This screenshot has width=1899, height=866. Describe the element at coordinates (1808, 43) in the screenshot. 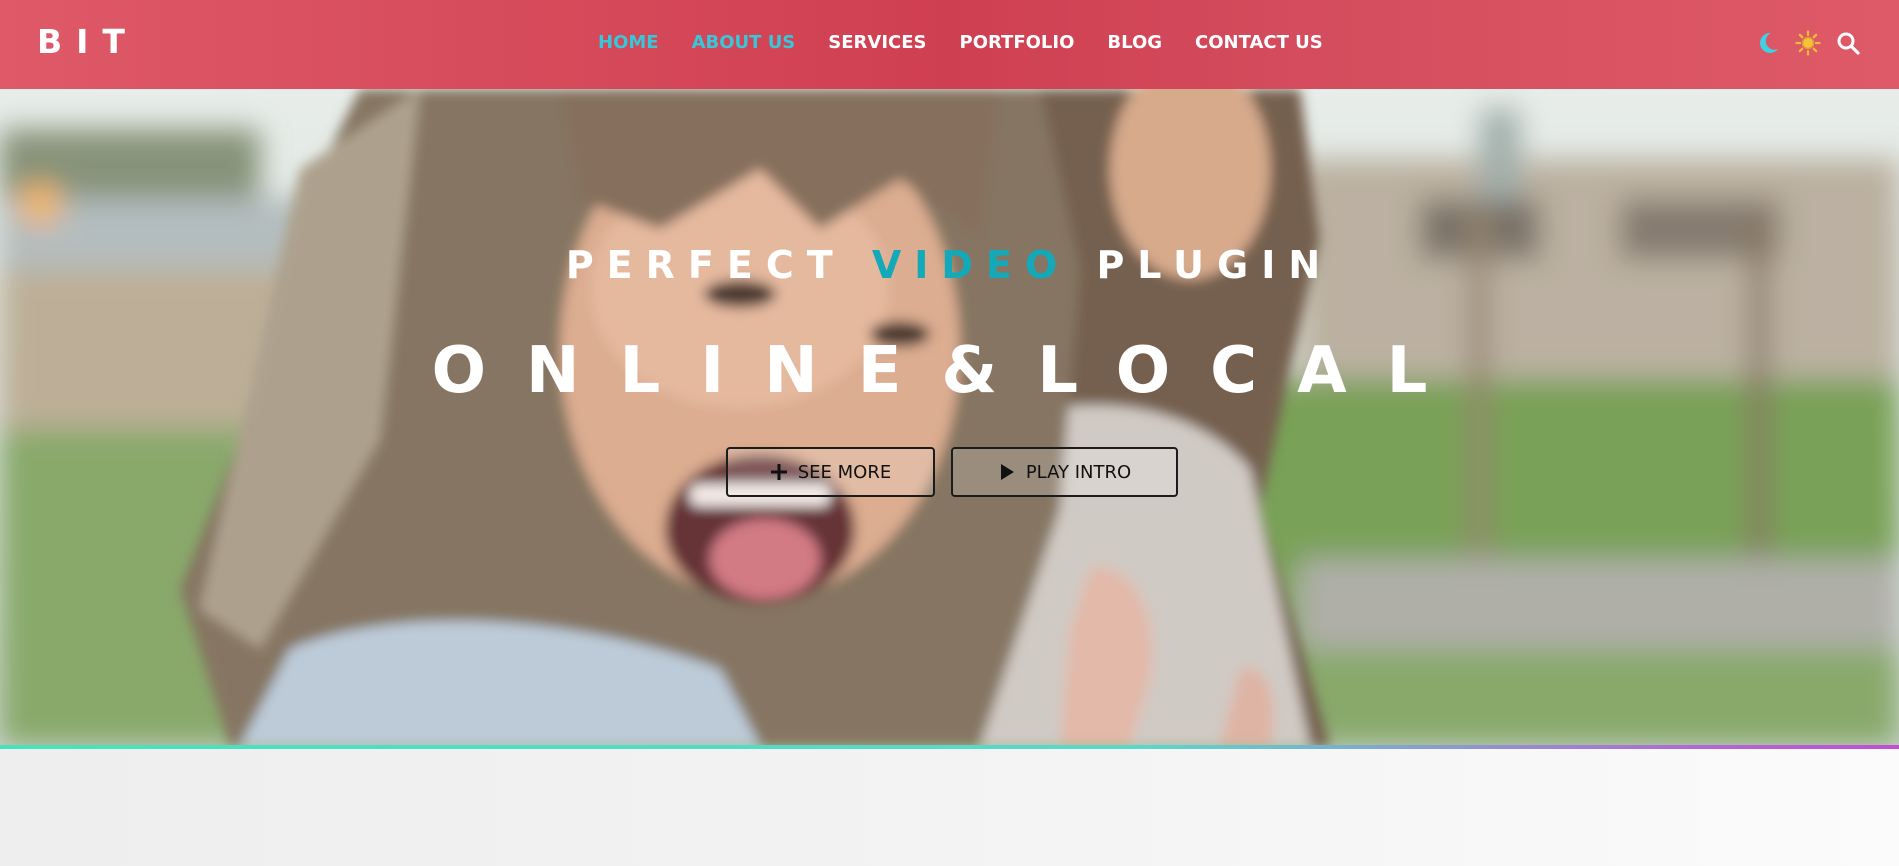

I see `sun-icon` at that location.